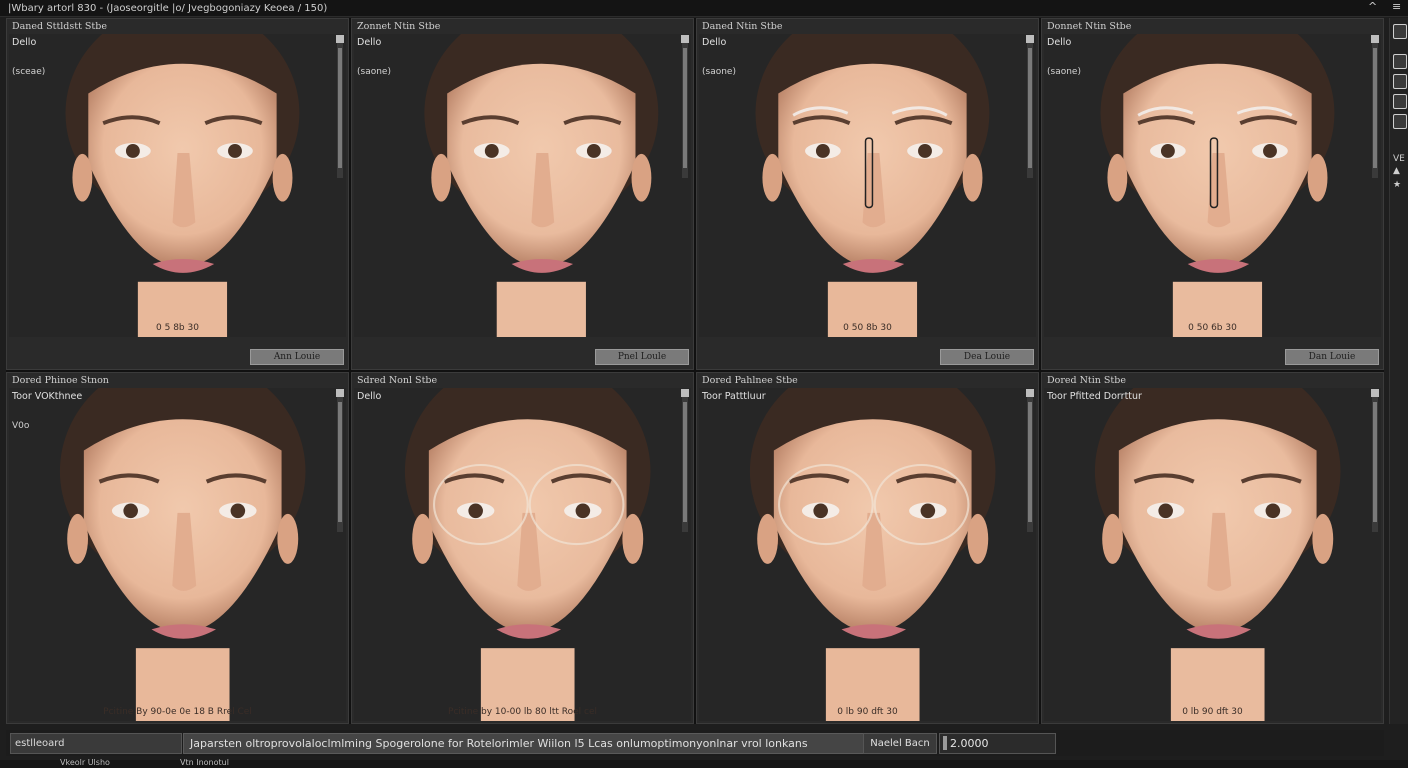 This screenshot has width=1408, height=768. What do you see at coordinates (397, 380) in the screenshot?
I see `panel-title: Sdred Nonl Stbe` at bounding box center [397, 380].